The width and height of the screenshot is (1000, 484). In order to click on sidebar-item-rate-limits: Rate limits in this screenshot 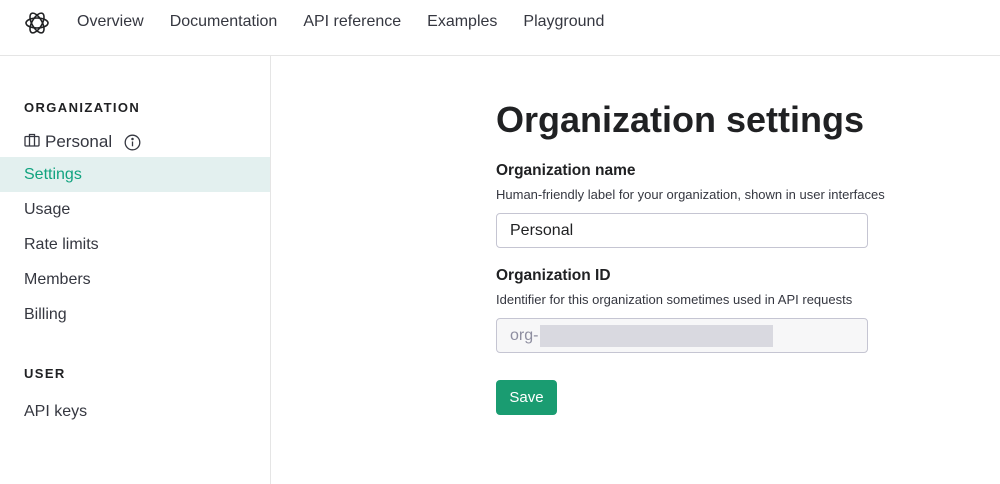, I will do `click(135, 244)`.